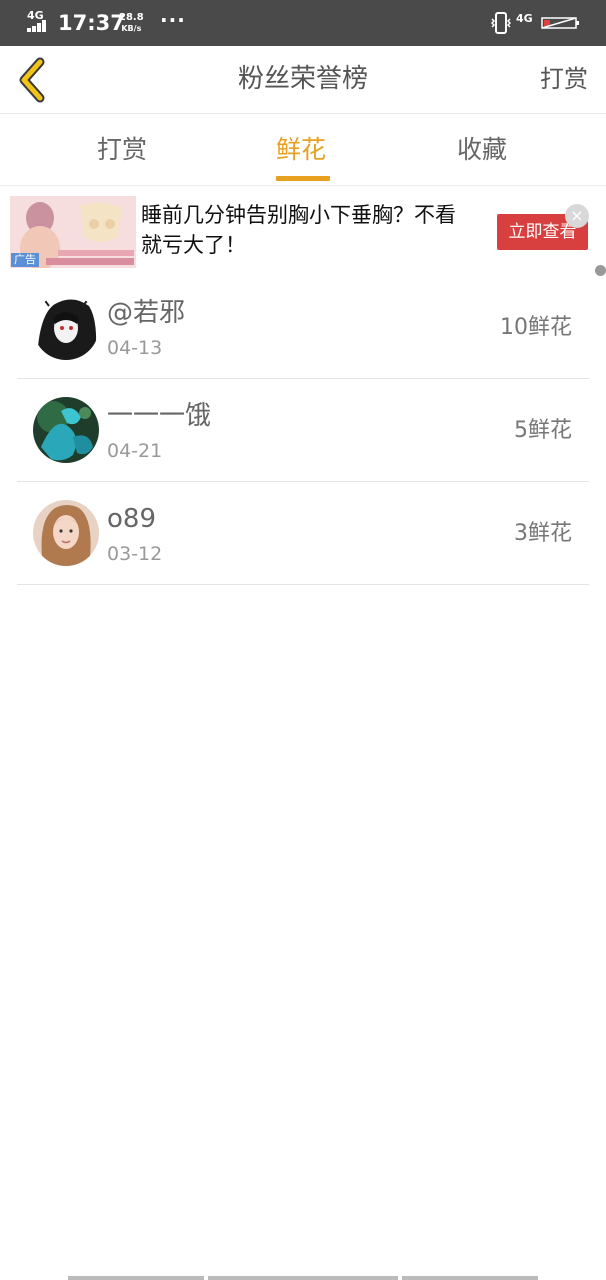 The height and width of the screenshot is (1280, 606). Describe the element at coordinates (39, 26) in the screenshot. I see `signal-icon` at that location.